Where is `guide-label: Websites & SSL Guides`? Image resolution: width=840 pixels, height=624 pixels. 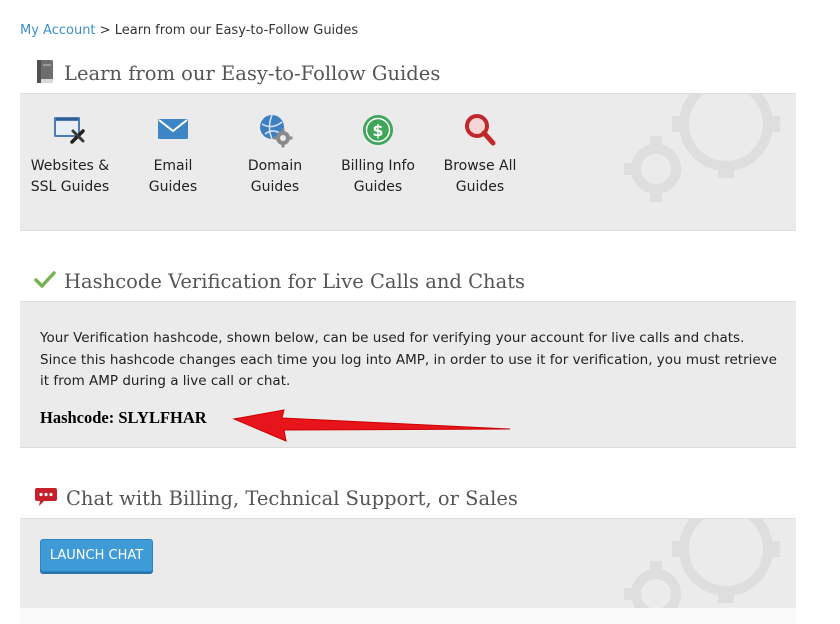 guide-label: Websites & SSL Guides is located at coordinates (70, 176).